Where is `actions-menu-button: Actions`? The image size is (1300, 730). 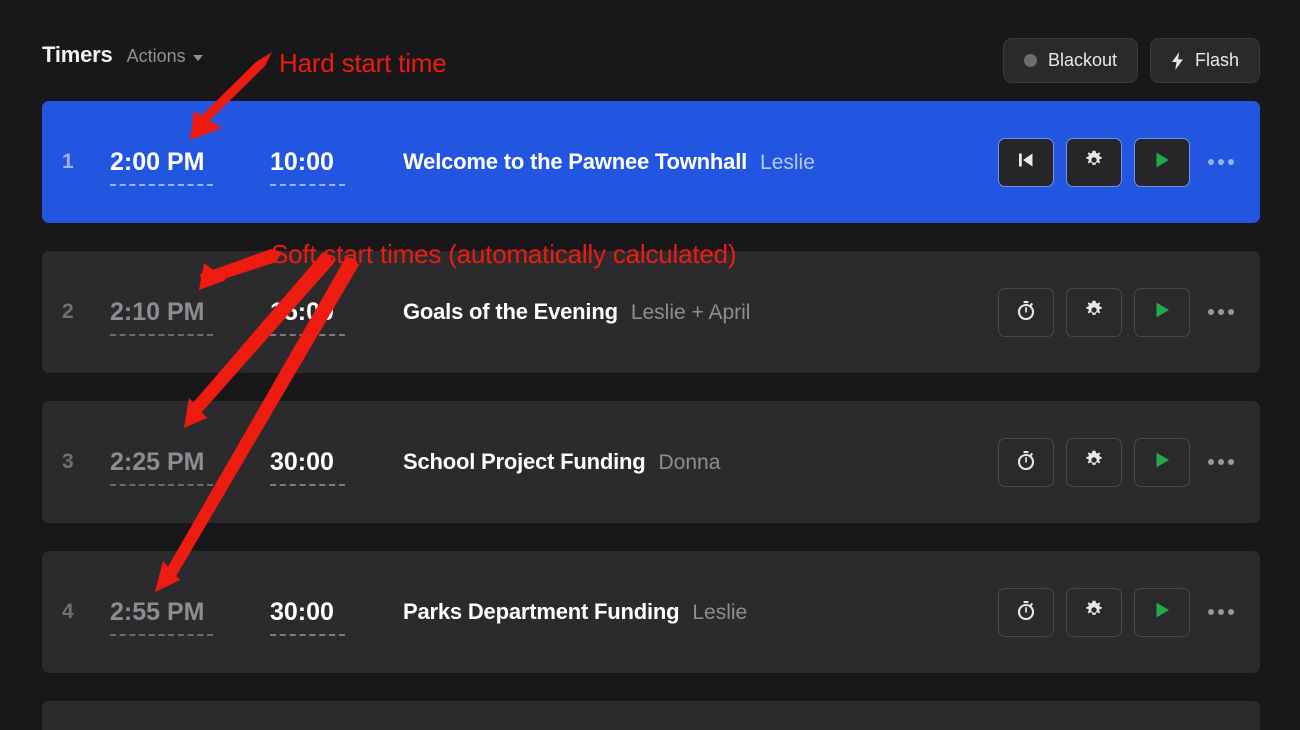 actions-menu-button: Actions is located at coordinates (165, 56).